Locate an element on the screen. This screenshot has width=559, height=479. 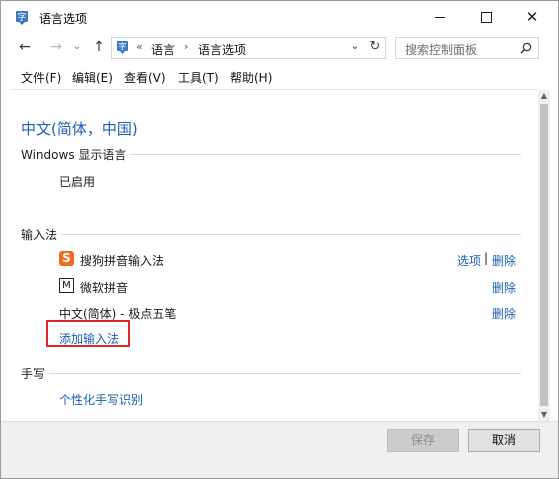
up-button: ↑ is located at coordinates (99, 47).